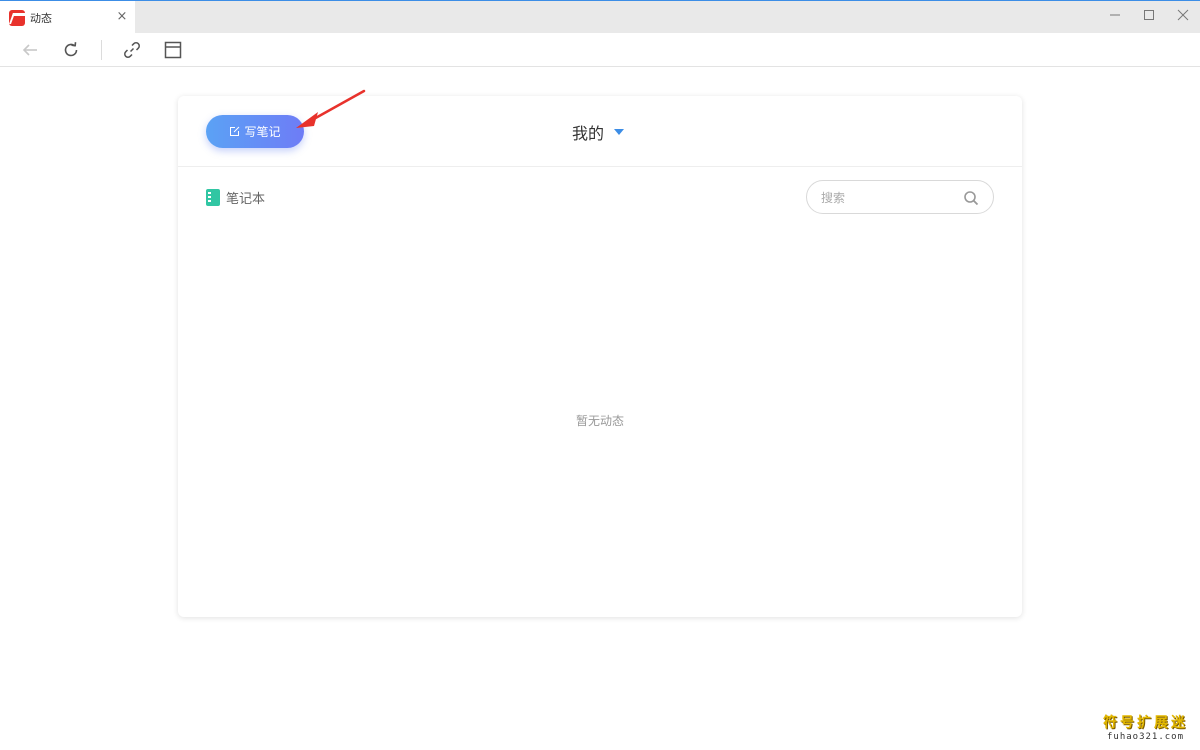 Image resolution: width=1200 pixels, height=750 pixels. I want to click on notebook-icon, so click(213, 197).